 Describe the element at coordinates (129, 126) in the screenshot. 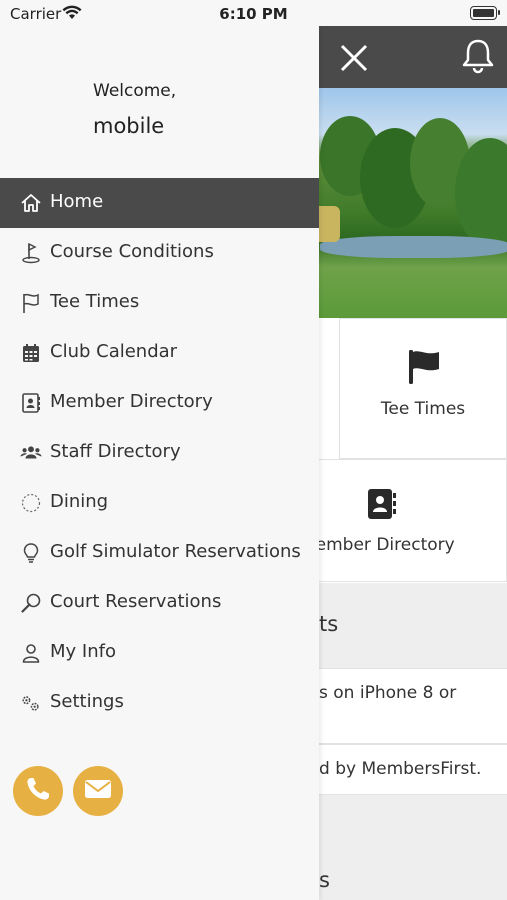

I see `username: mobile` at that location.